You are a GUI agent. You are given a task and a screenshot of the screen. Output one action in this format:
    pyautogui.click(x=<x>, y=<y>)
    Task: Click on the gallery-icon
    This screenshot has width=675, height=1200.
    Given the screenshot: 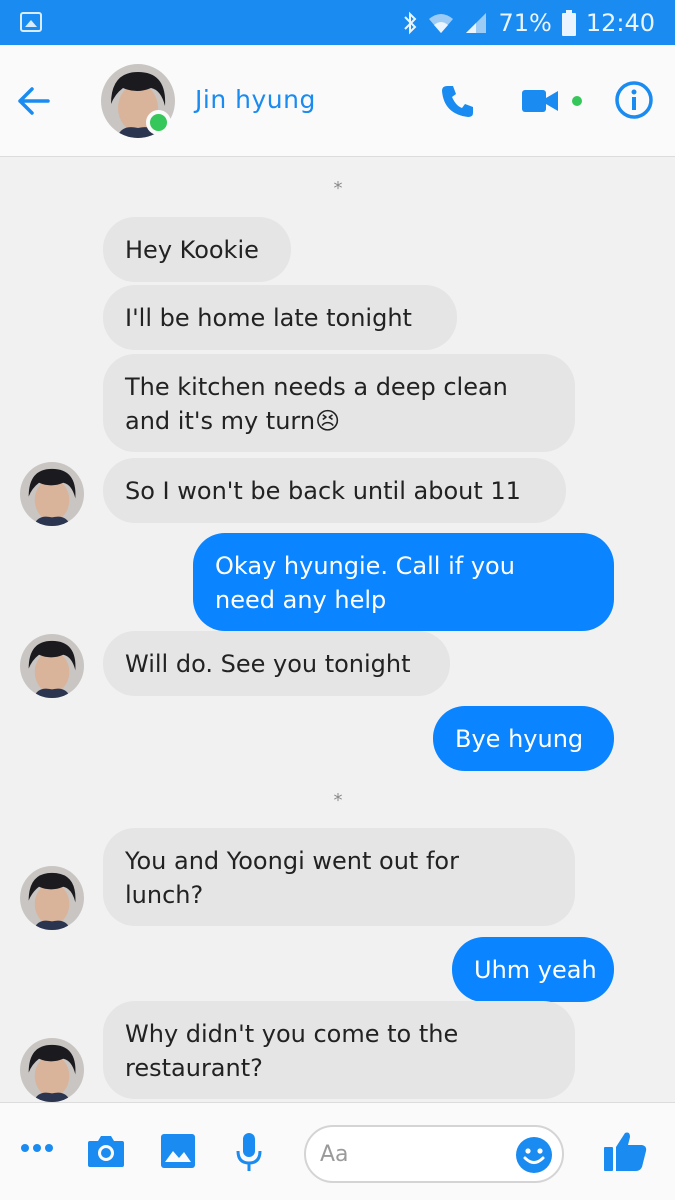 What is the action you would take?
    pyautogui.click(x=178, y=1151)
    